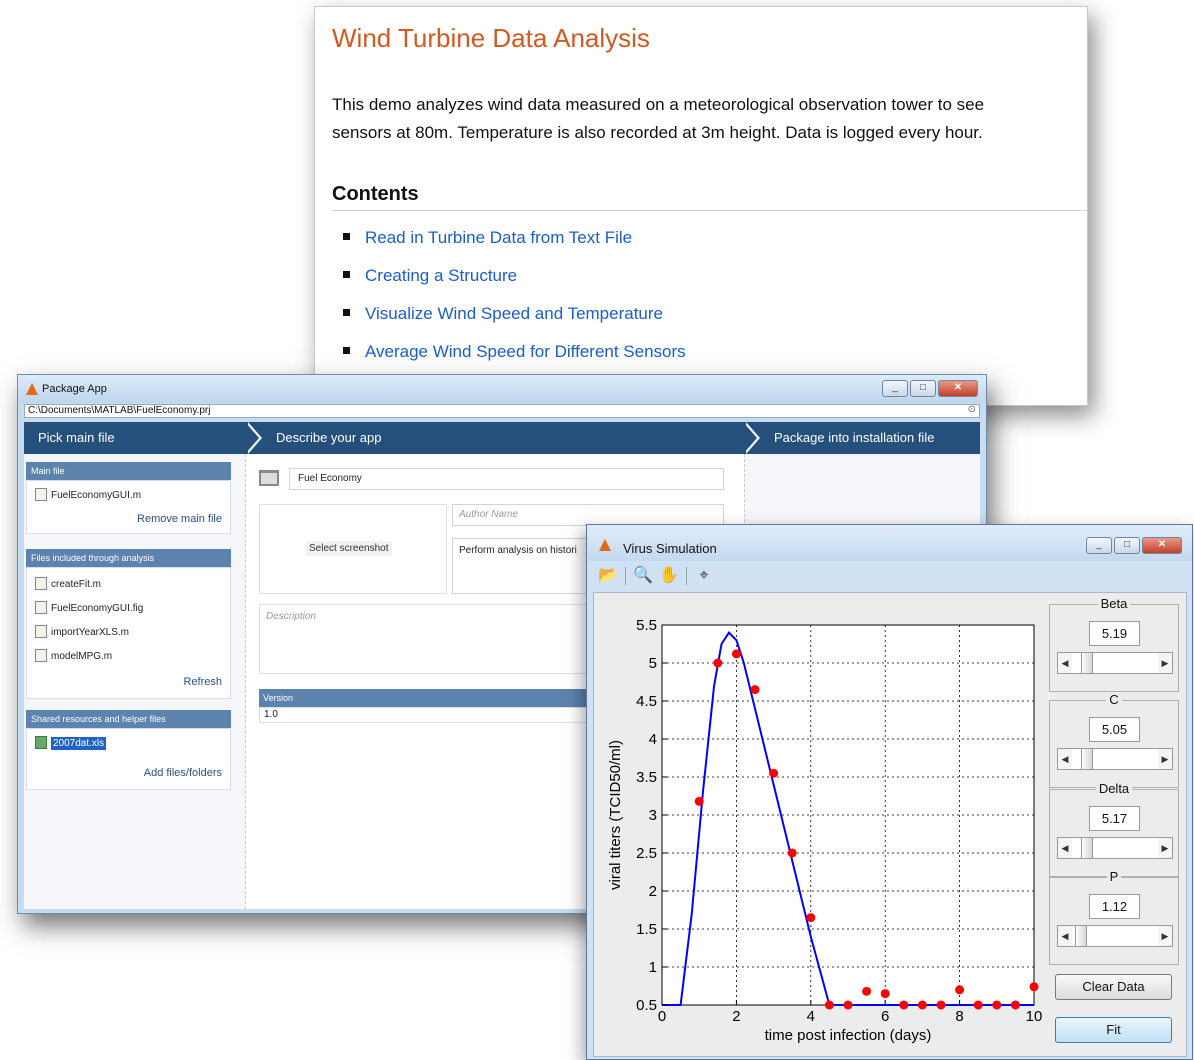 The image size is (1194, 1060). I want to click on open-folder-icon: 📂, so click(608, 576).